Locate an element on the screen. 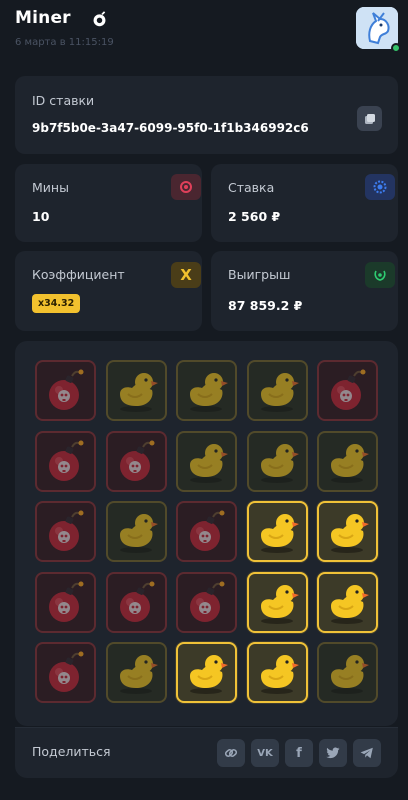  mines-badge is located at coordinates (186, 187).